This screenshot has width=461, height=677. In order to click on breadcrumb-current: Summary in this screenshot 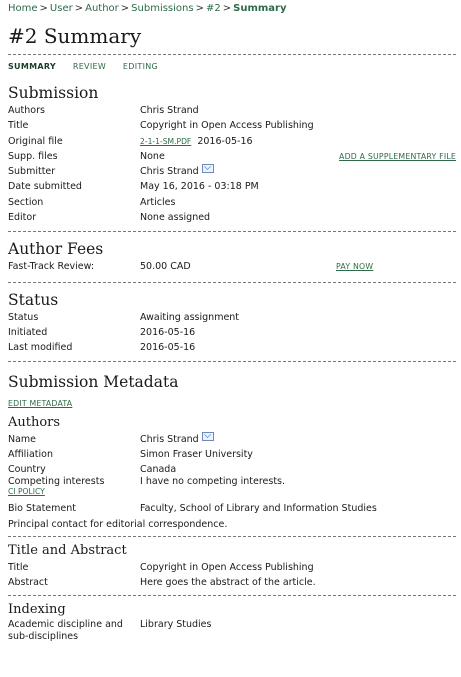, I will do `click(259, 8)`.